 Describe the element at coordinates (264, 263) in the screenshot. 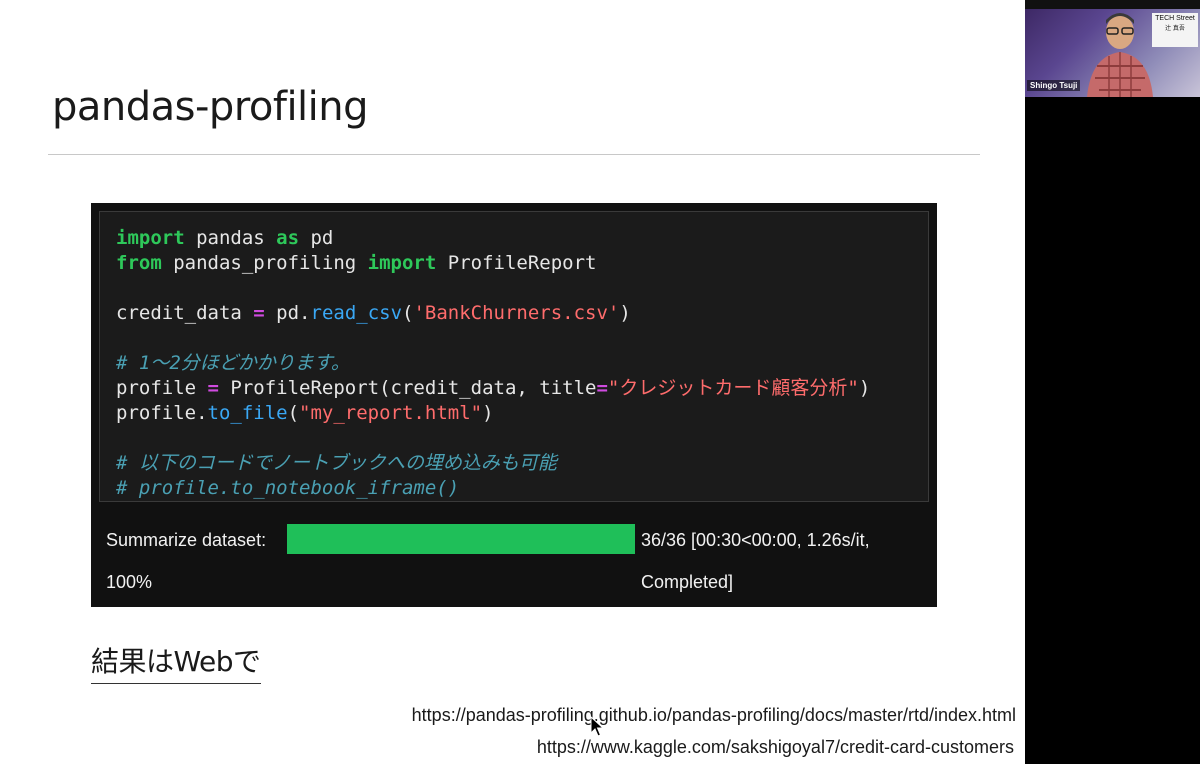

I see `code-text: pandas_profiling` at that location.